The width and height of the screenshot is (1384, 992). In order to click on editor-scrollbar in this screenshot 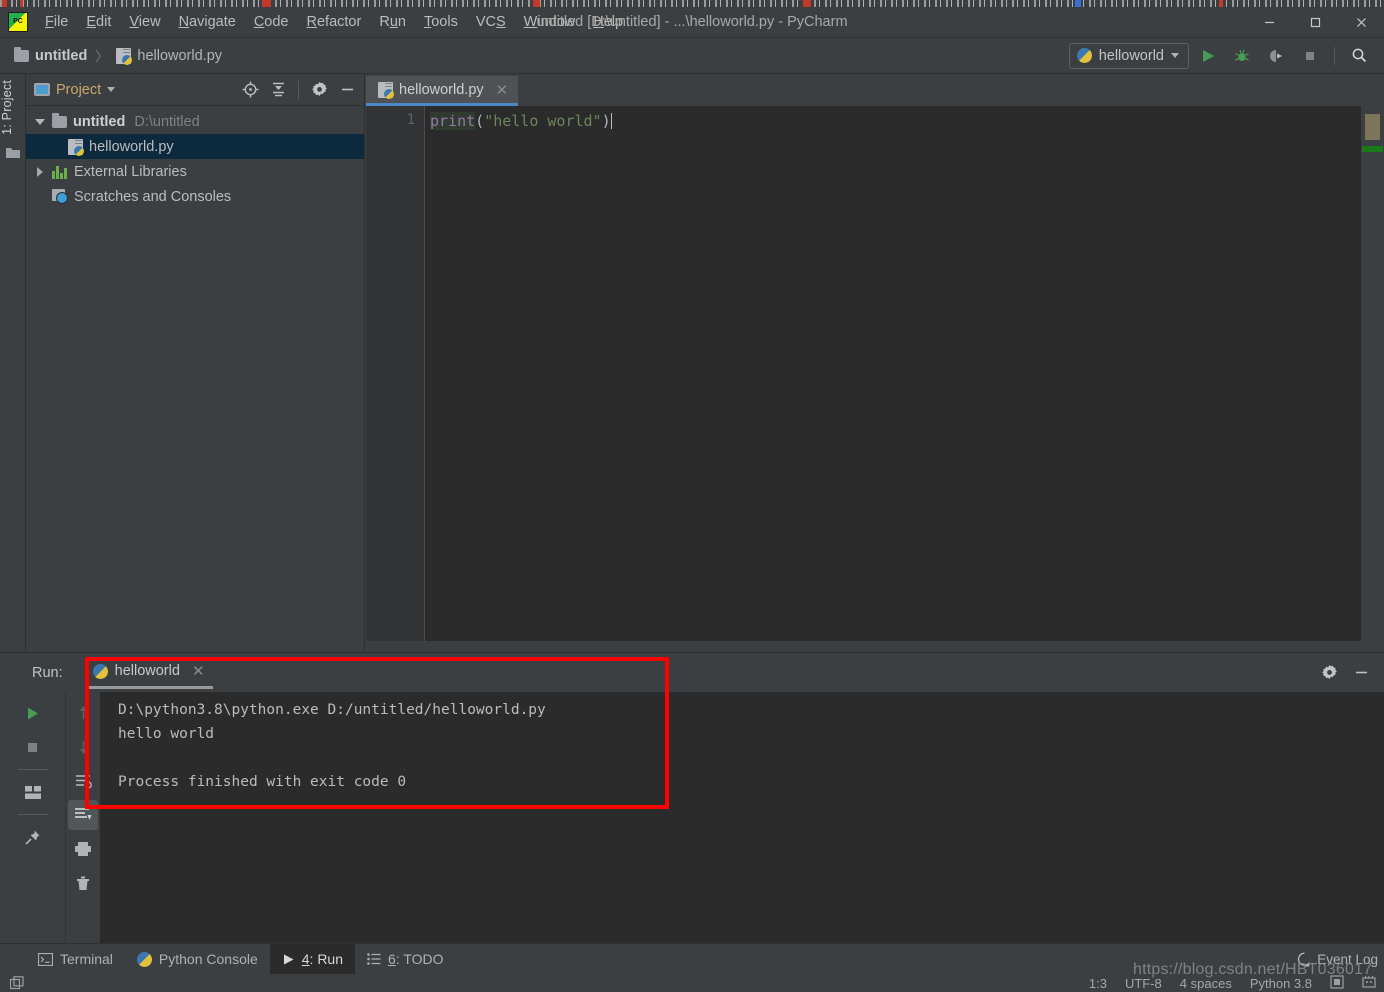, I will do `click(1372, 379)`.